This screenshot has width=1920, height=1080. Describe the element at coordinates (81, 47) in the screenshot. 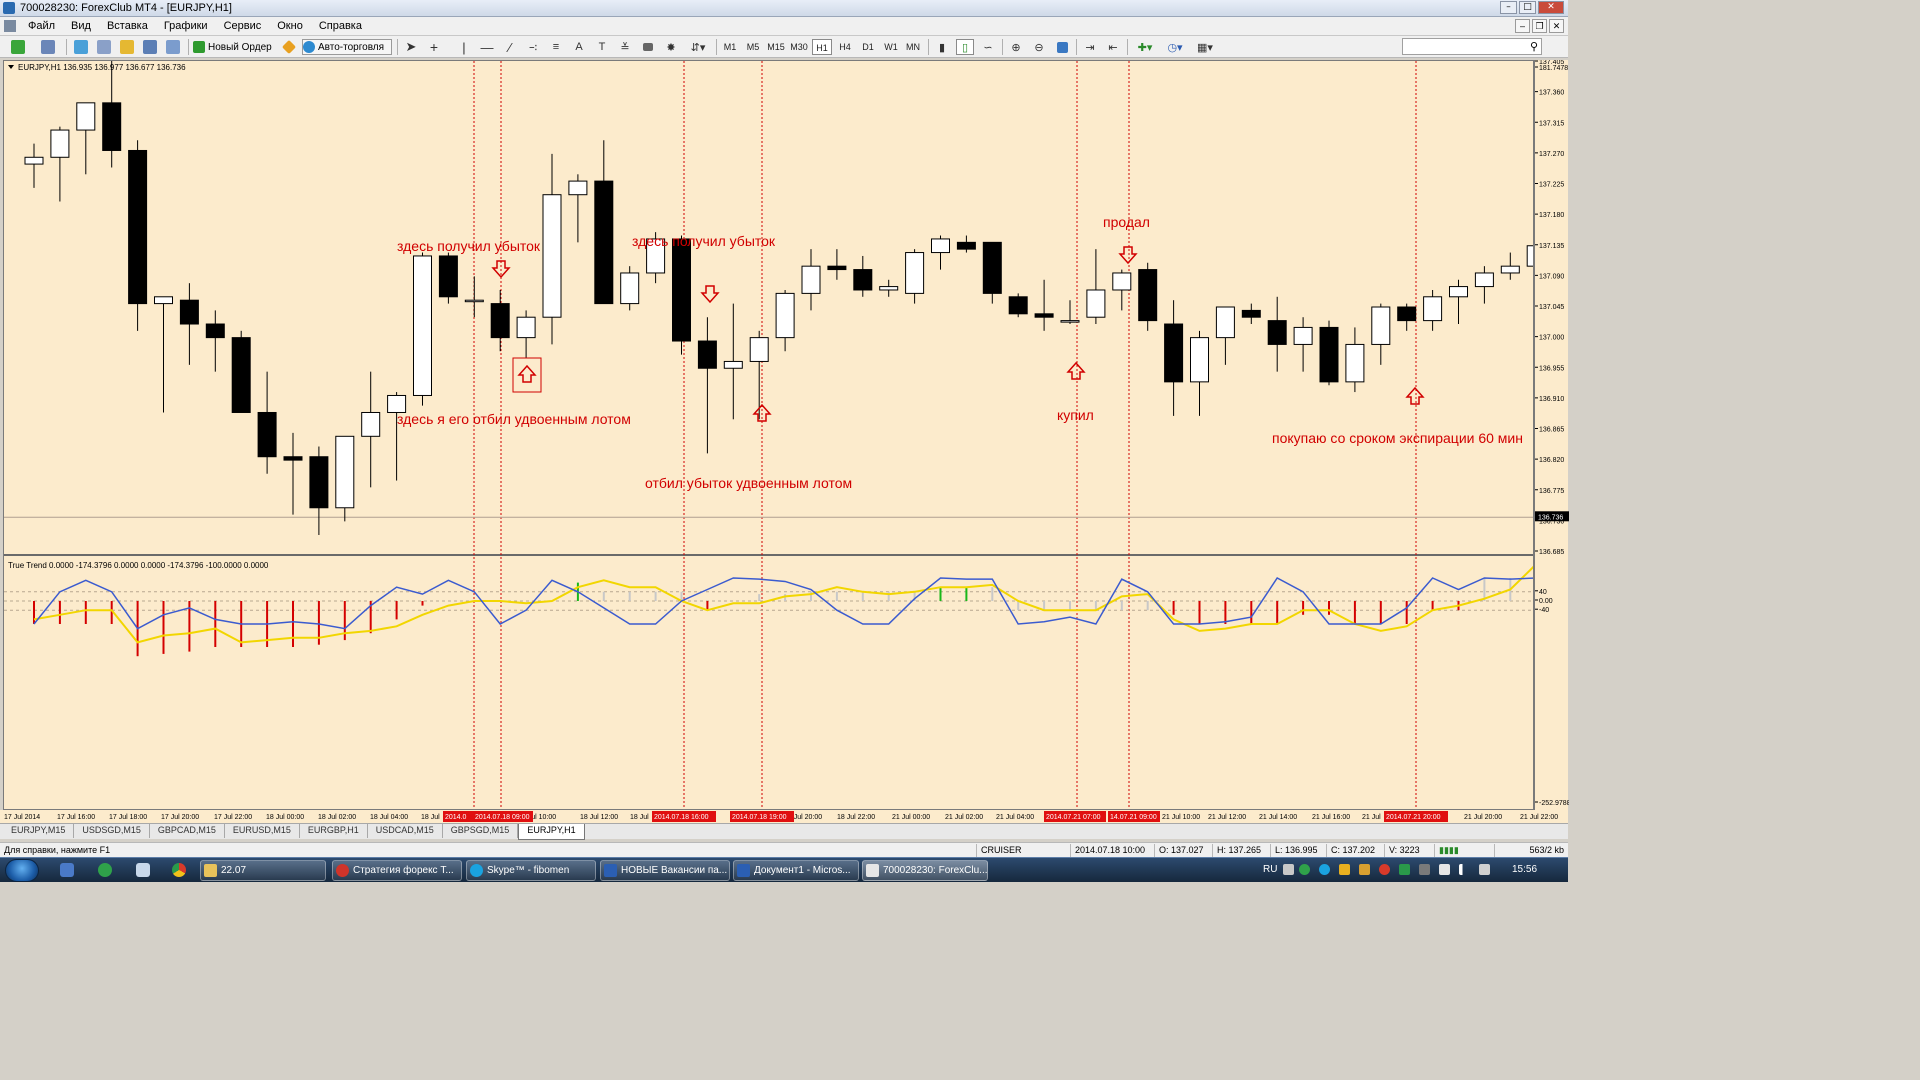

I see `market-watch-button` at that location.